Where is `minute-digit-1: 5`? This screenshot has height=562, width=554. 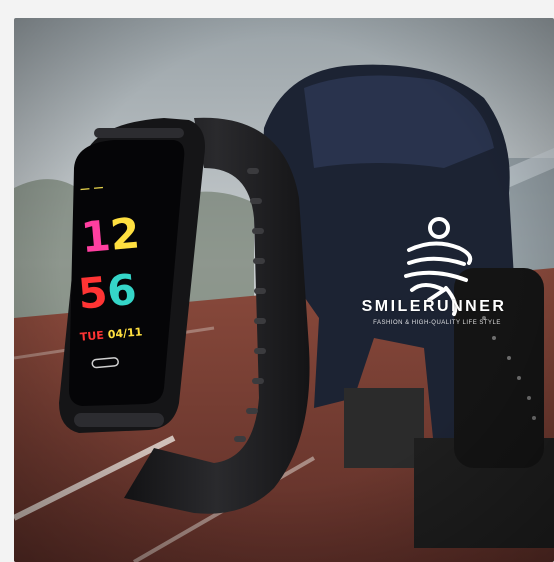 minute-digit-1: 5 is located at coordinates (92, 292).